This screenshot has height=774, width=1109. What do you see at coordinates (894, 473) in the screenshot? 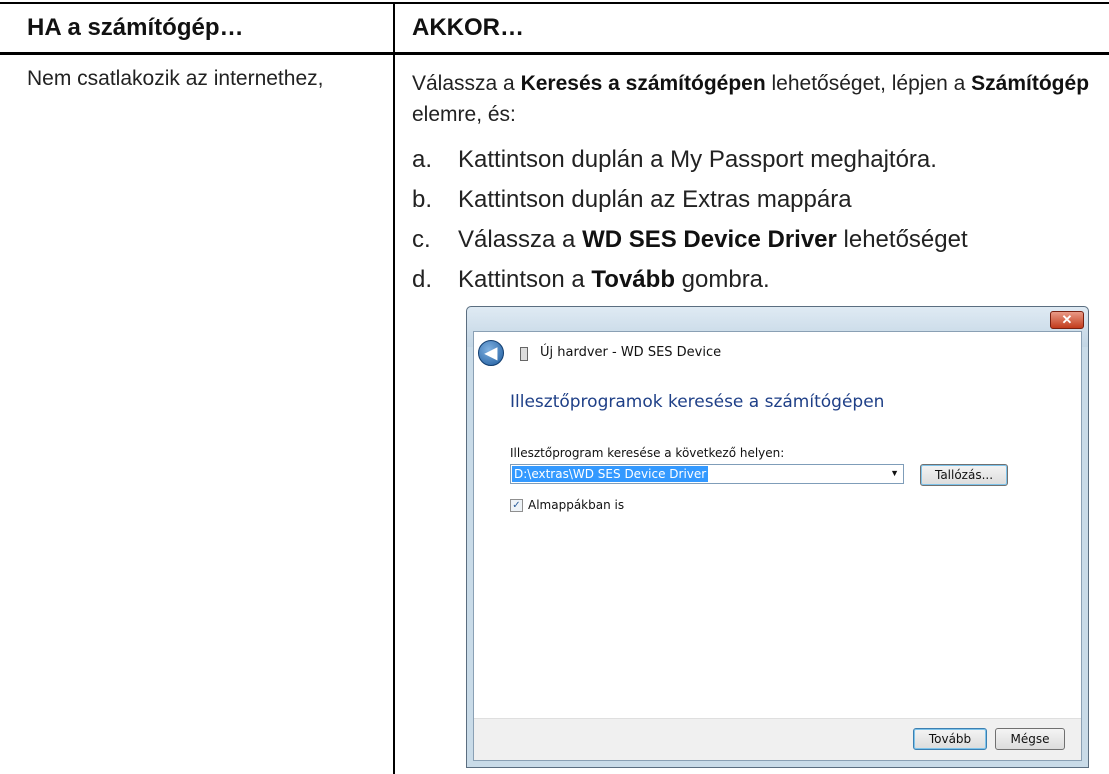
I see `dropdown-arrow-icon: ▼` at bounding box center [894, 473].